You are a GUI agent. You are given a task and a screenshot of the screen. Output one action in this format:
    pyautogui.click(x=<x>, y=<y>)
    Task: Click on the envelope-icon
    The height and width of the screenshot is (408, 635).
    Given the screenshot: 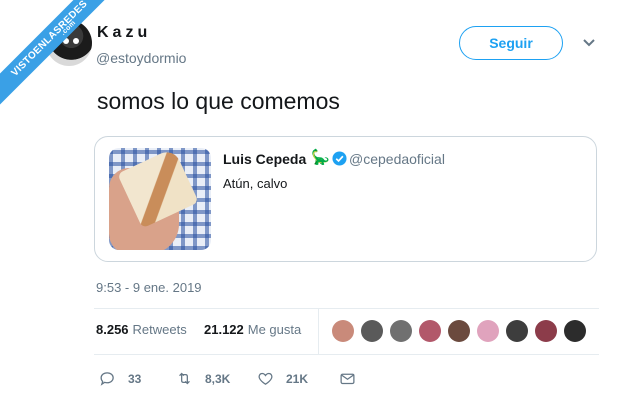 What is the action you would take?
    pyautogui.click(x=347, y=379)
    